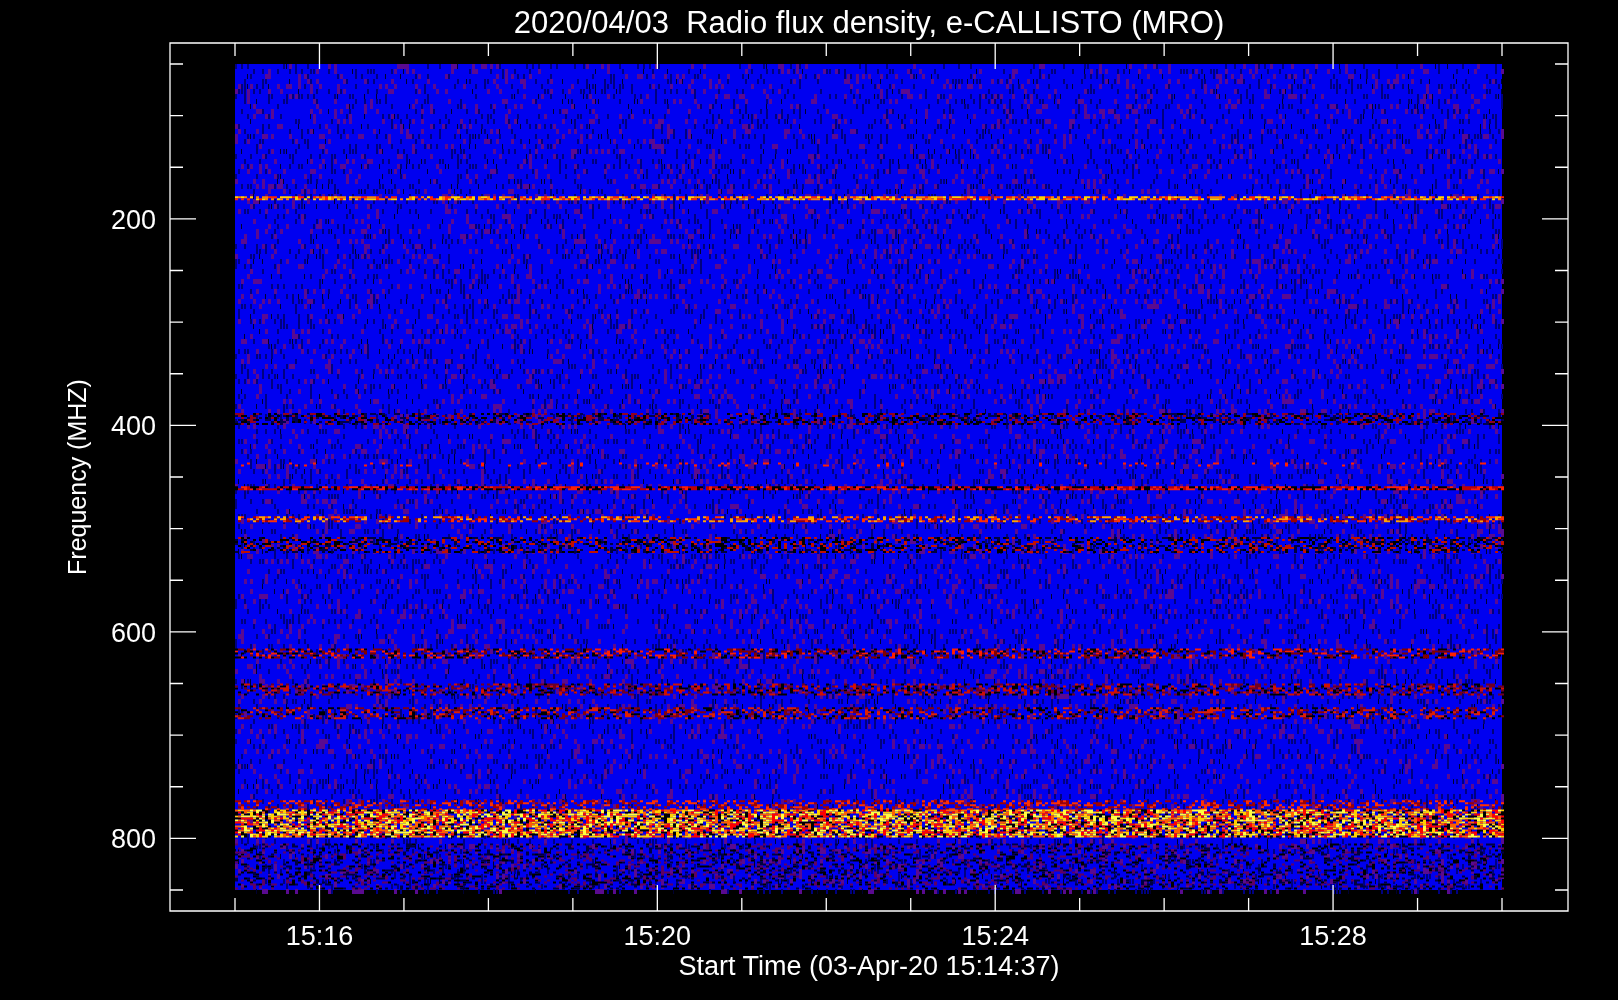 This screenshot has height=1000, width=1618. I want to click on axis-tick-label: 600, so click(133, 632).